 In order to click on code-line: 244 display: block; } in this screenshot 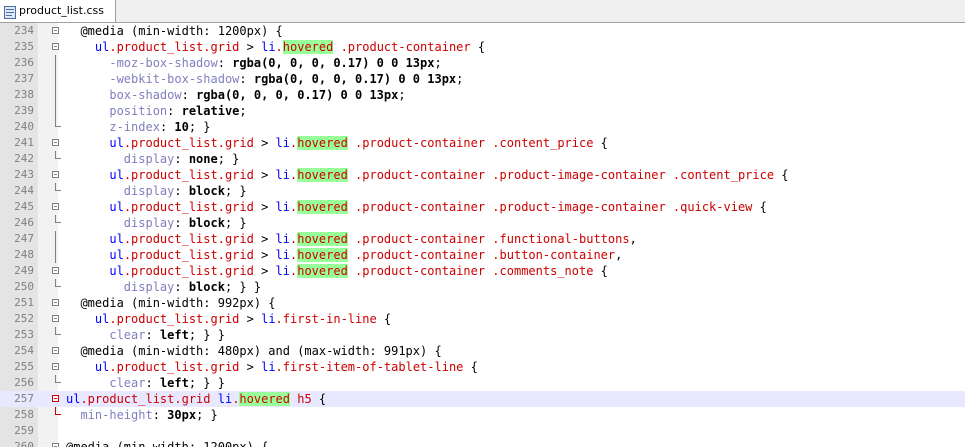, I will do `click(482, 191)`.